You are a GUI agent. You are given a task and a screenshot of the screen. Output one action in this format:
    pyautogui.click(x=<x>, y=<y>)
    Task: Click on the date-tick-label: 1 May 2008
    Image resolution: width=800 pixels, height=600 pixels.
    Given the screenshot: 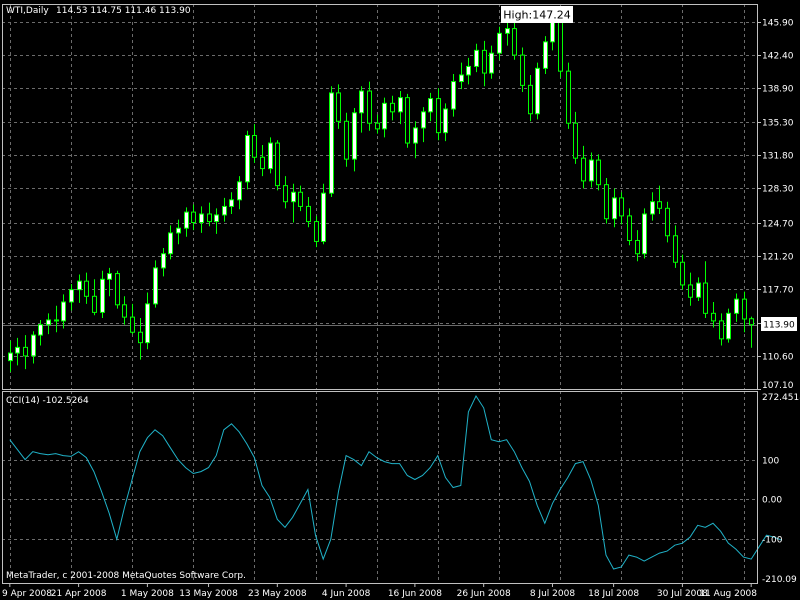 What is the action you would take?
    pyautogui.click(x=147, y=594)
    